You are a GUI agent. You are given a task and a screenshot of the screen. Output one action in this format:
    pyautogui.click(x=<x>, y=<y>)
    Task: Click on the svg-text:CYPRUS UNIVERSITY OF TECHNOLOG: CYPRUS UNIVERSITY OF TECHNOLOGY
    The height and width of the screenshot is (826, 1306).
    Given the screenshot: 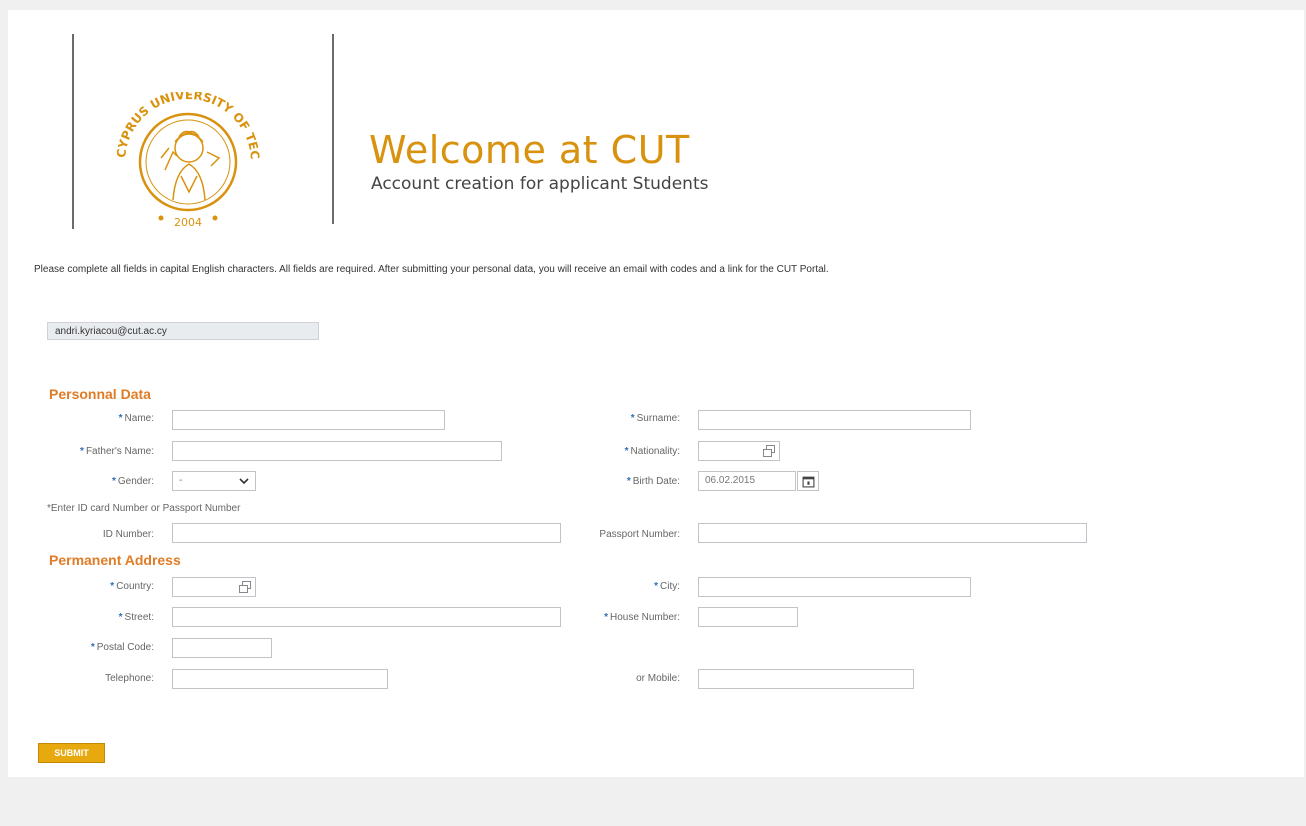 What is the action you would take?
    pyautogui.click(x=182, y=126)
    